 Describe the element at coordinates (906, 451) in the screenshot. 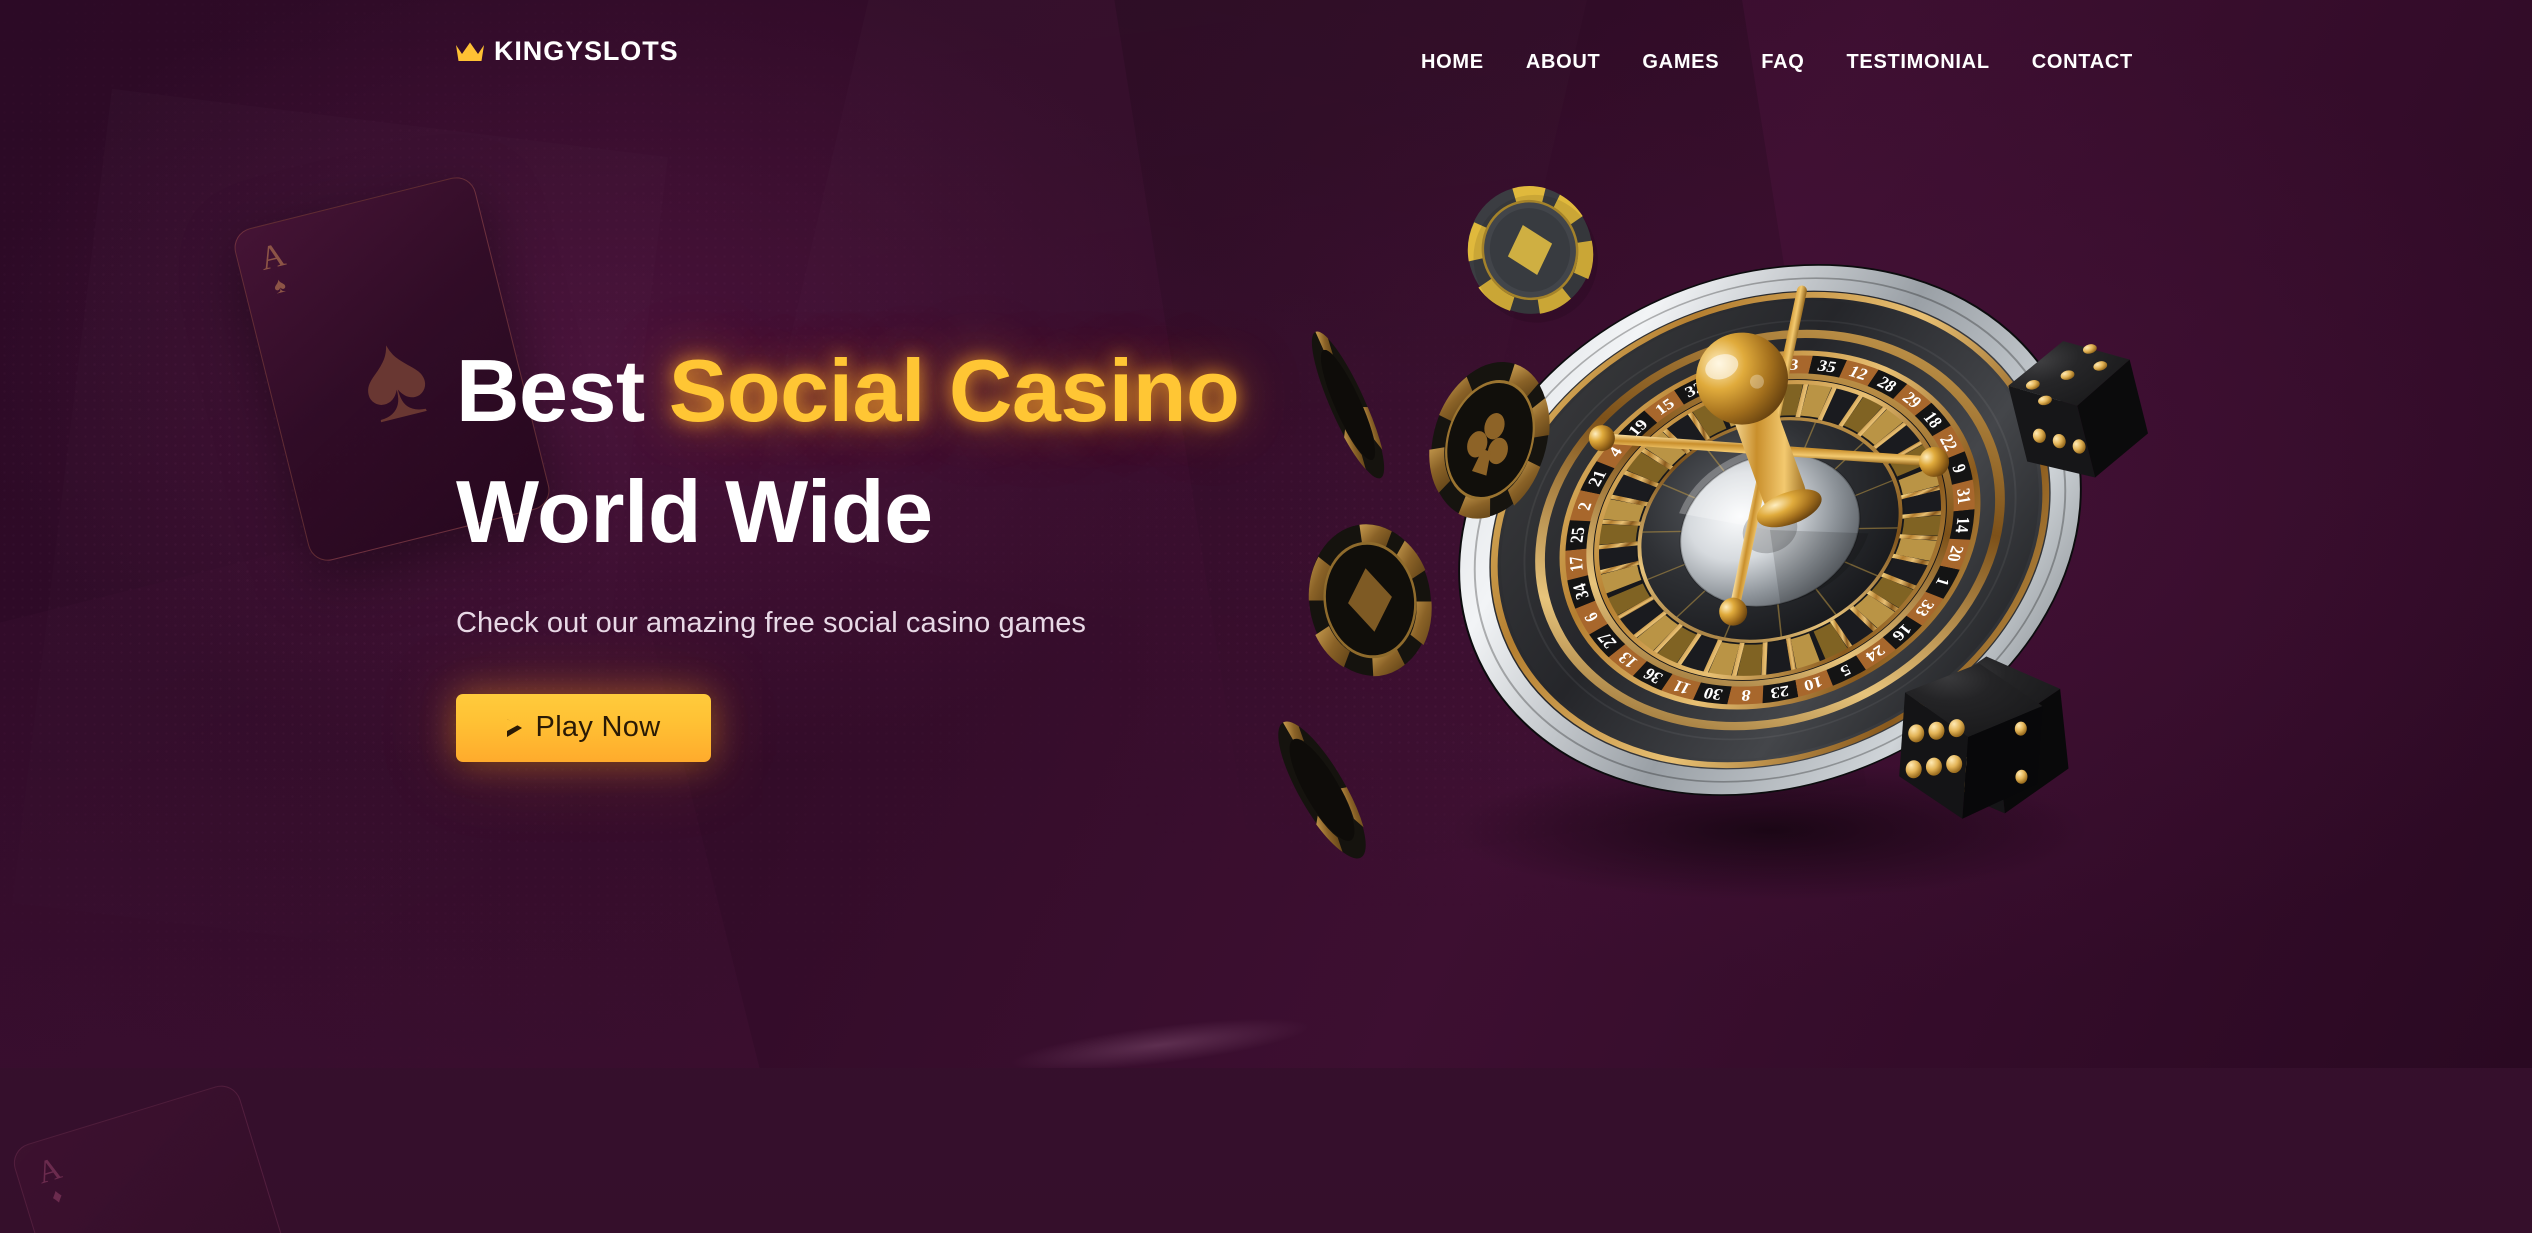

I see `page-title: Best Social Casino World Wide` at that location.